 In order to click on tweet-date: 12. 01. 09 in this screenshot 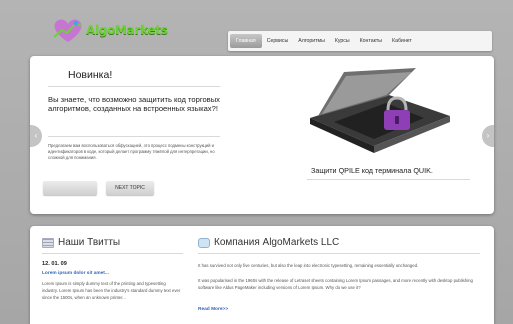, I will do `click(54, 264)`.